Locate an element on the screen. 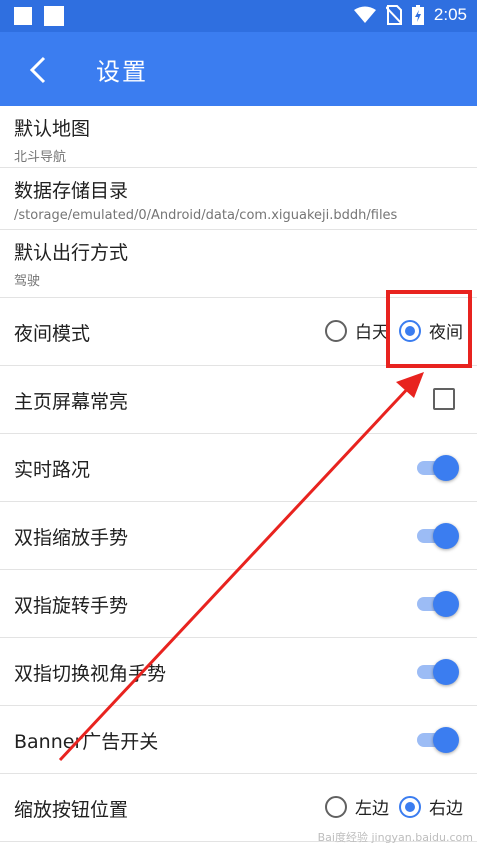 The image size is (477, 848). radio-day: 白天 is located at coordinates (357, 330).